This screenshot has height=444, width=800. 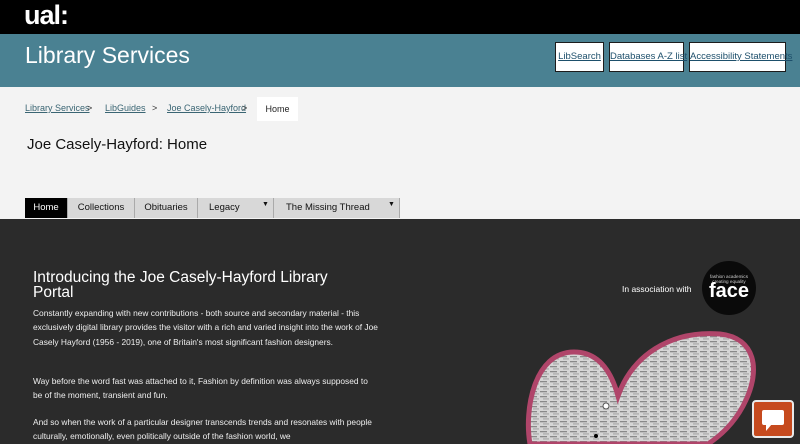 I want to click on breadcrumb-library-services: Library Services, so click(x=57, y=108).